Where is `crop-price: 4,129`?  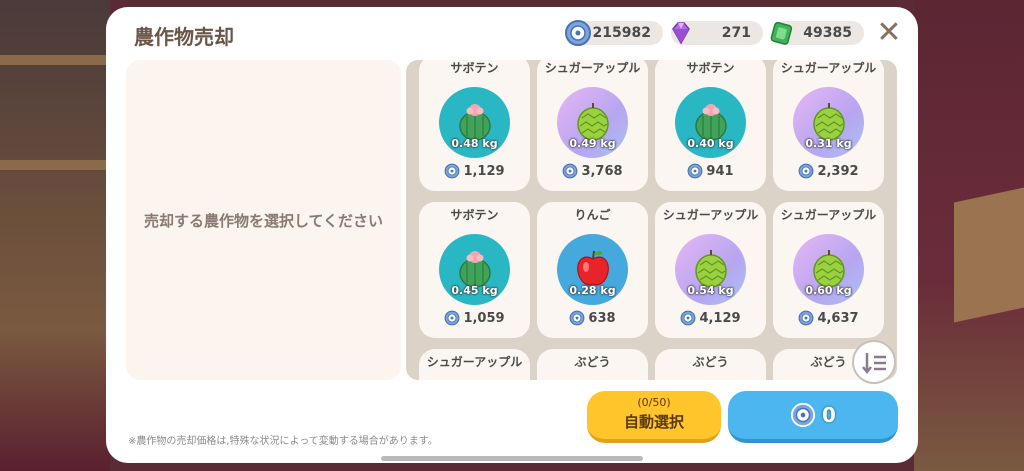
crop-price: 4,129 is located at coordinates (710, 318).